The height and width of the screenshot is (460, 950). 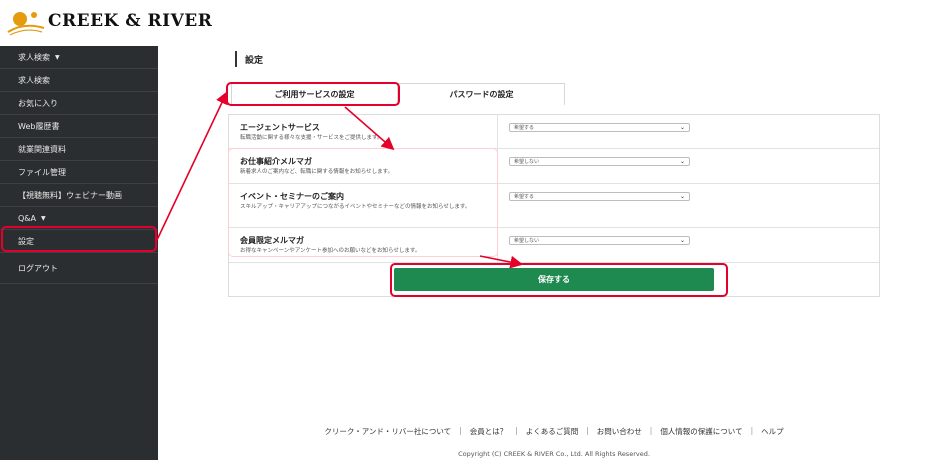 I want to click on sidebar-item-label: Q&A, so click(x=27, y=218).